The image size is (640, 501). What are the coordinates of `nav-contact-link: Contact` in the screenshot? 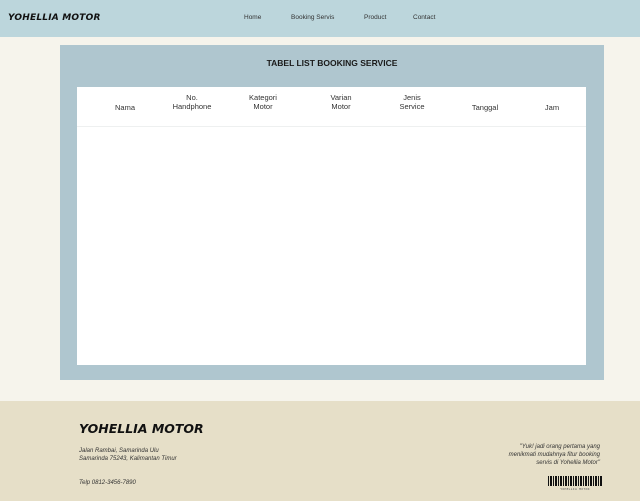 It's located at (424, 17).